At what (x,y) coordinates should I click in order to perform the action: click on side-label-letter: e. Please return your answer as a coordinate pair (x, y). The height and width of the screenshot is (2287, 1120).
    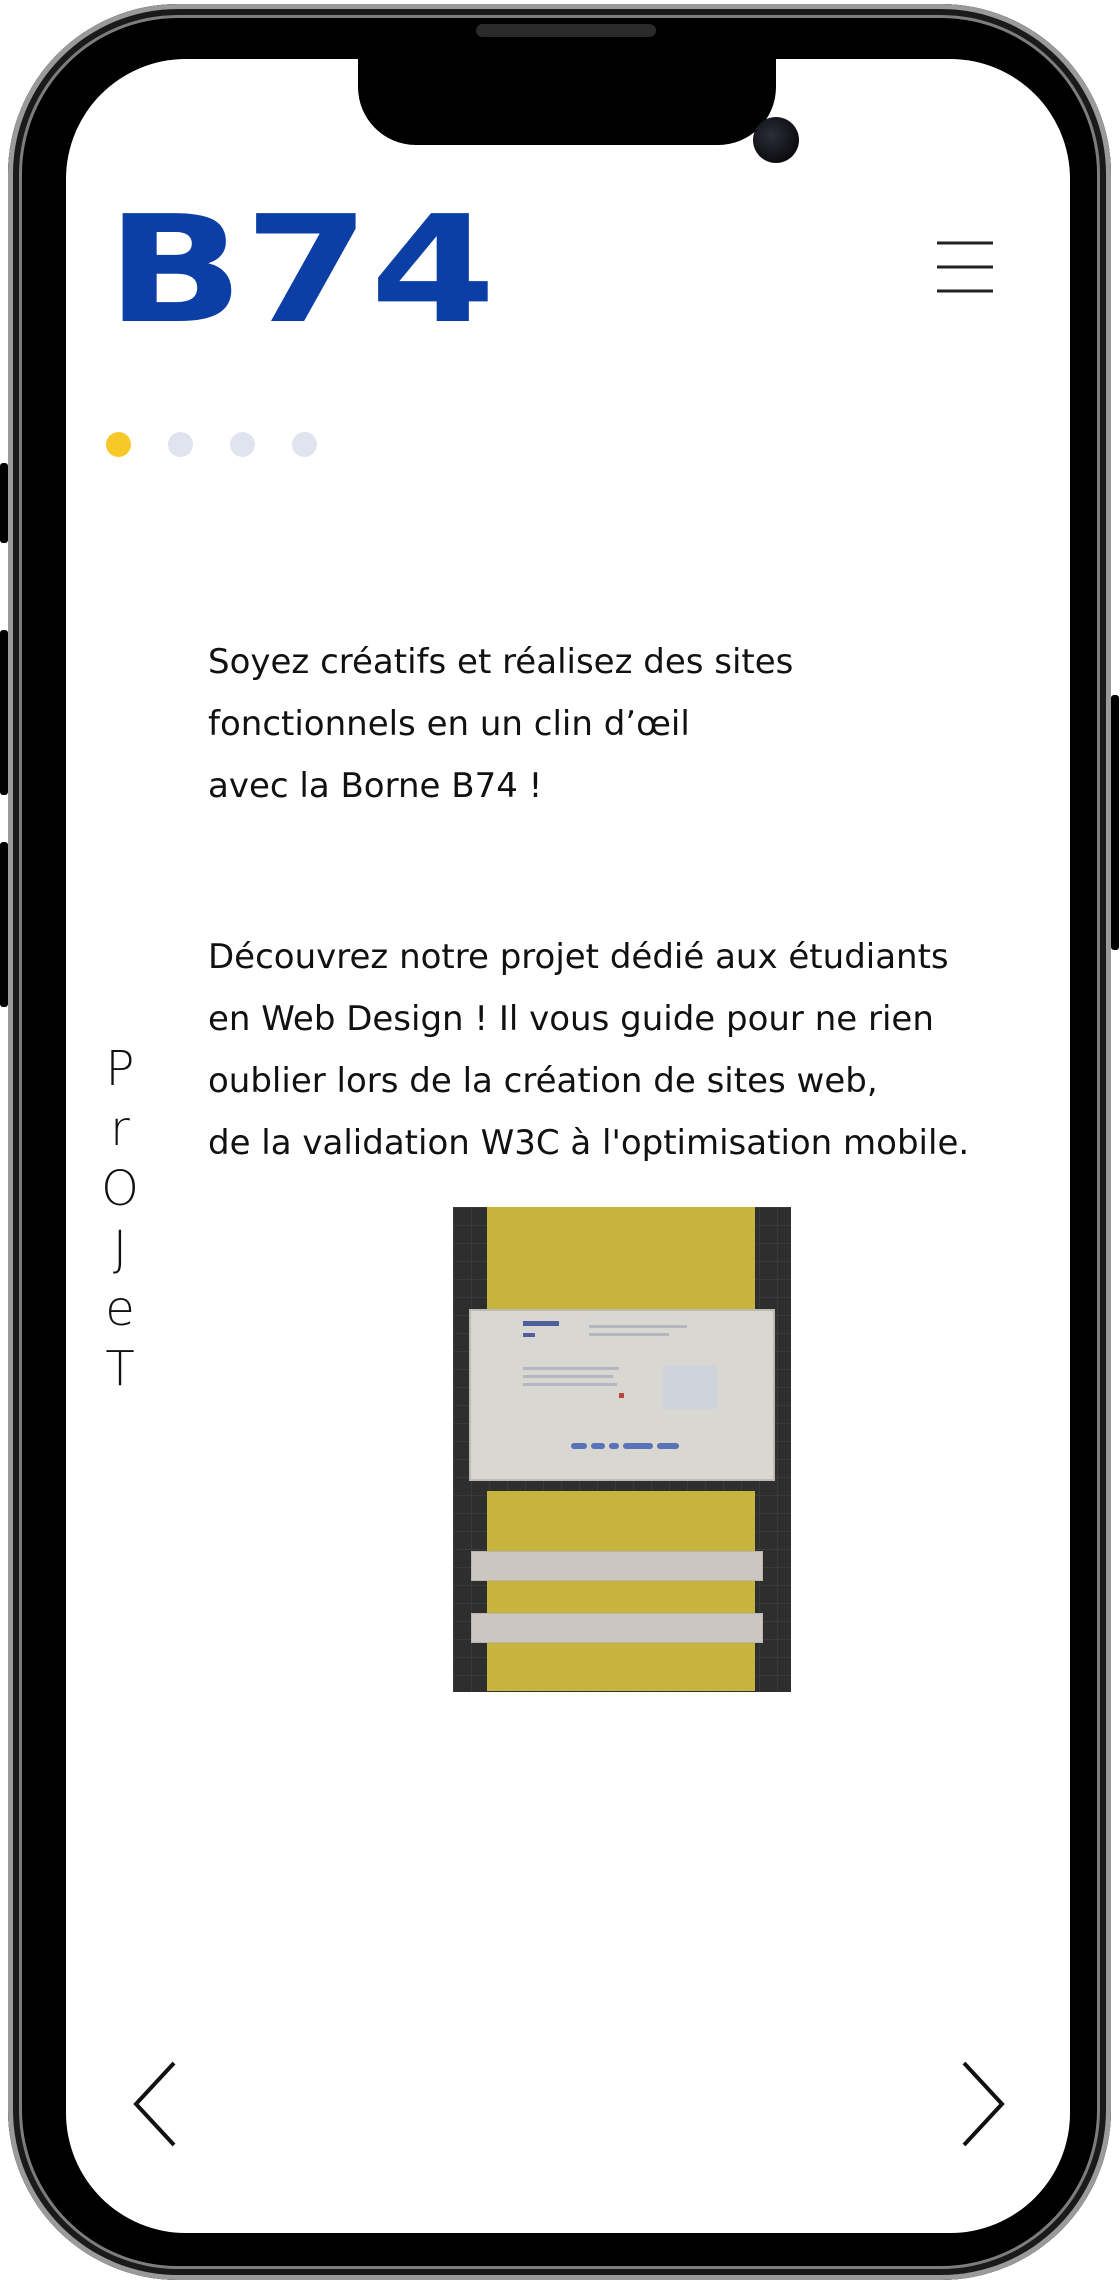
    Looking at the image, I should click on (120, 1309).